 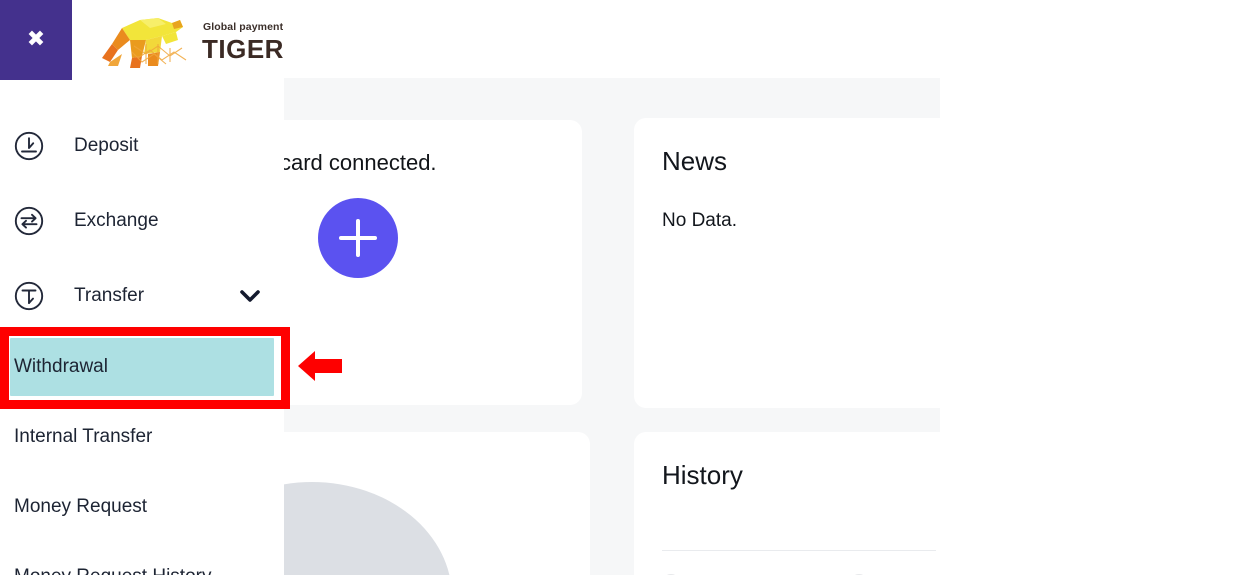 I want to click on close-menu-button: ✖, so click(x=36, y=40).